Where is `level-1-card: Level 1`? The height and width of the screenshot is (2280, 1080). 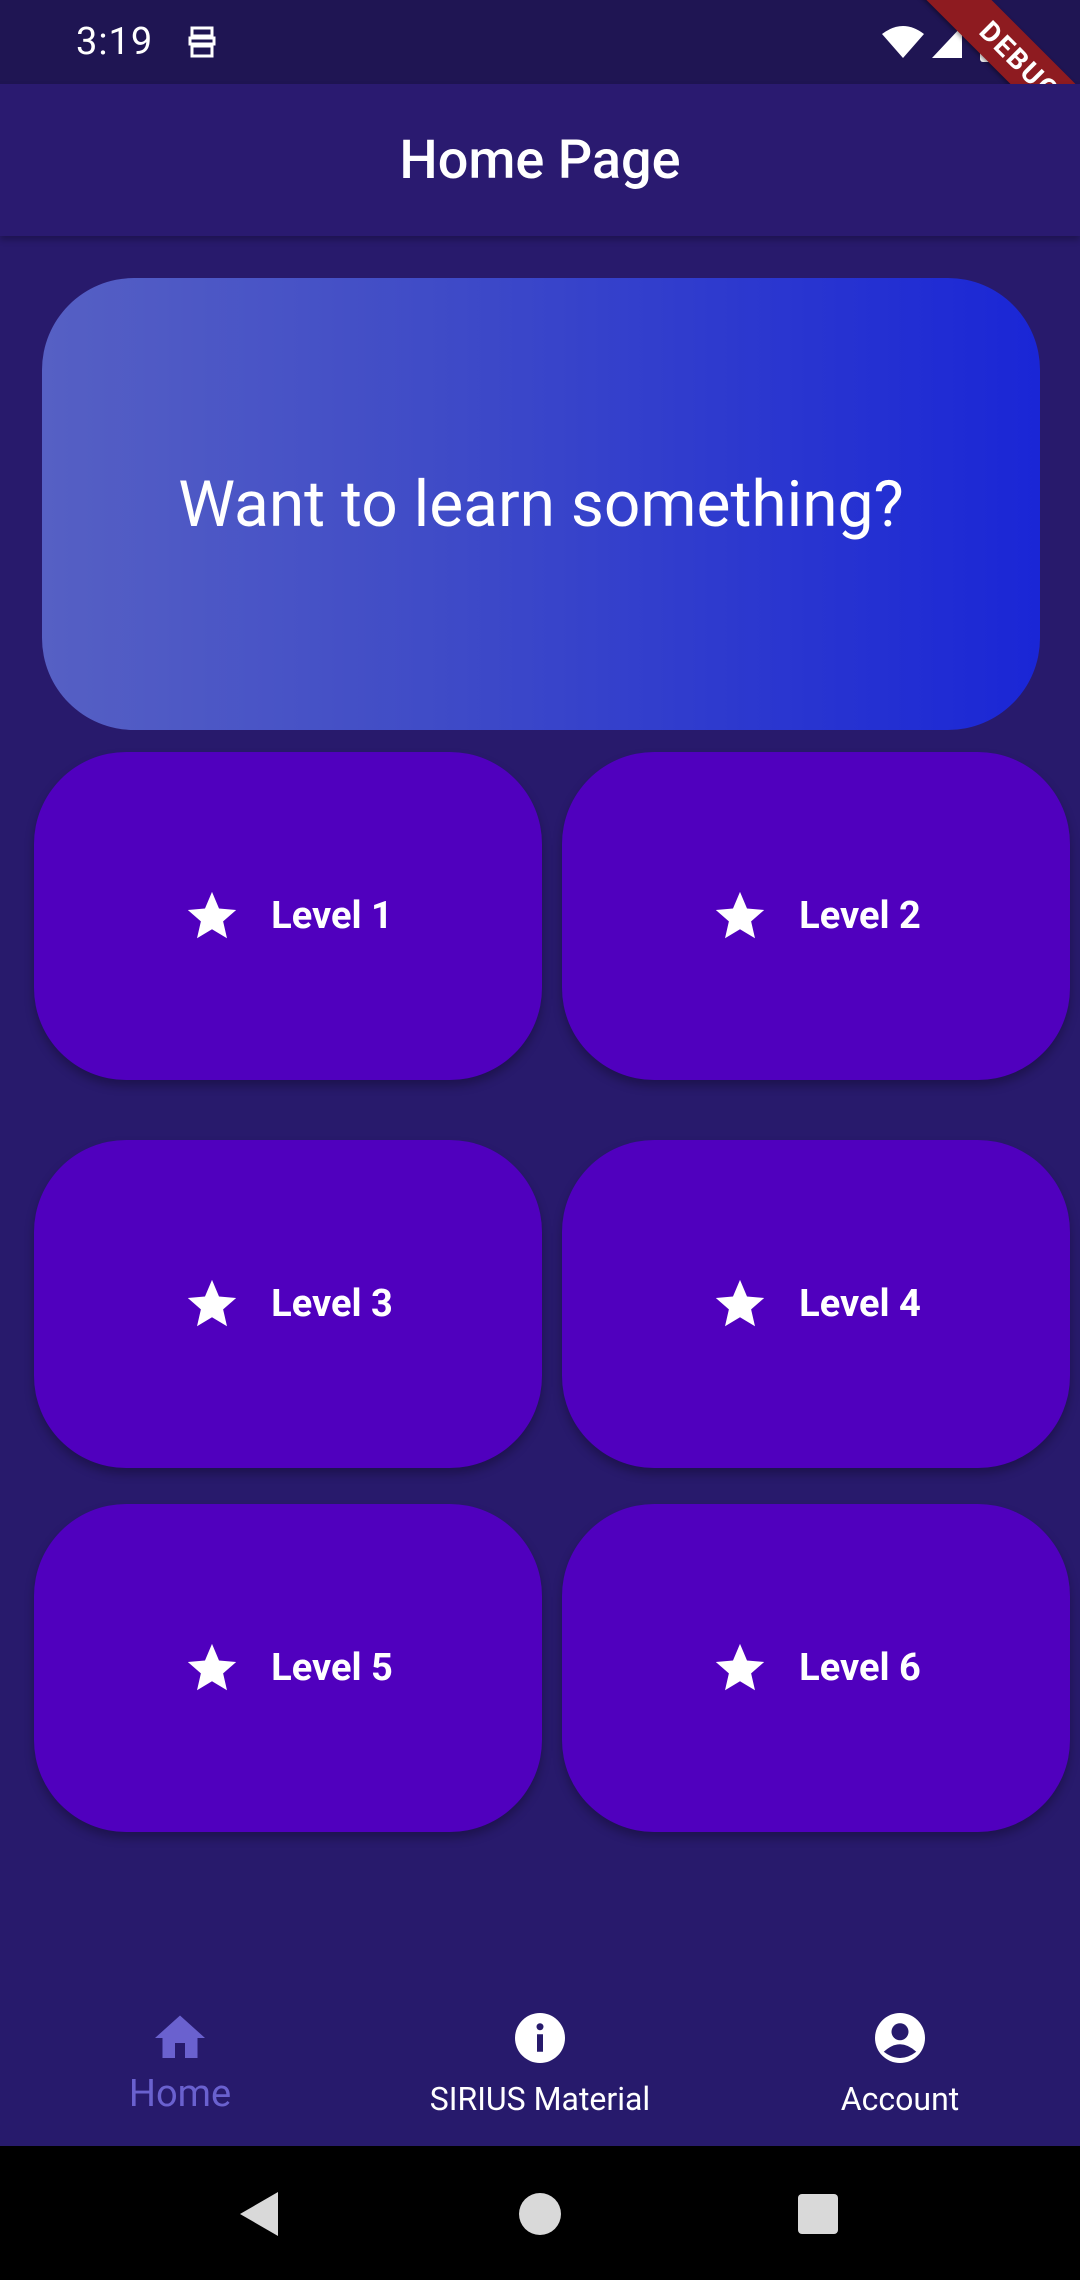 level-1-card: Level 1 is located at coordinates (288, 916).